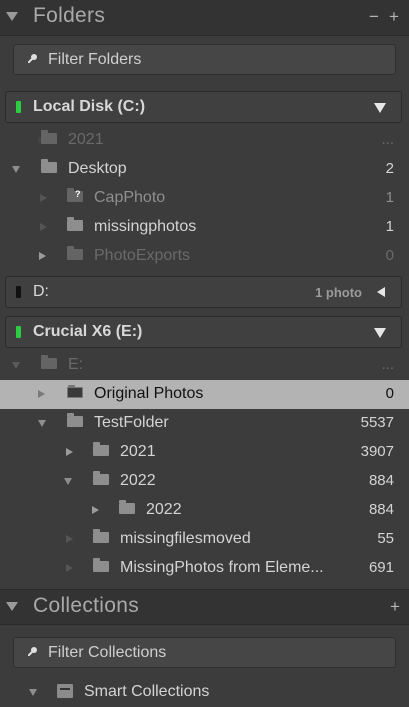 Image resolution: width=409 pixels, height=707 pixels. I want to click on folder-row-desktop: Desktop 2, so click(204, 169).